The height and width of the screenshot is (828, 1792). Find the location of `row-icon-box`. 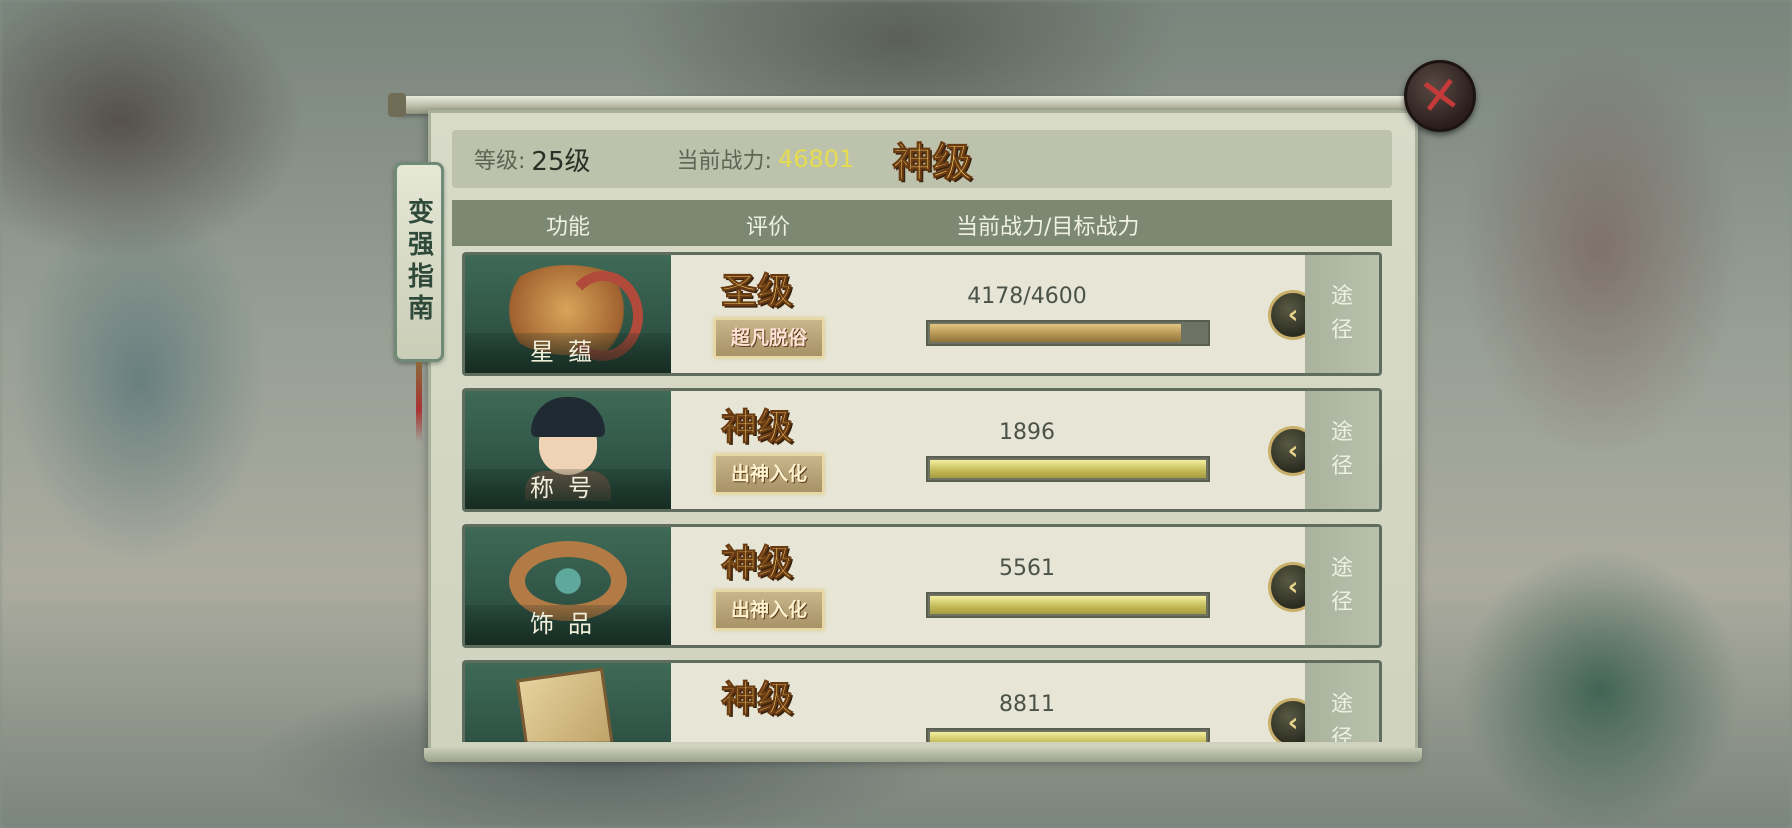

row-icon-box is located at coordinates (568, 702).